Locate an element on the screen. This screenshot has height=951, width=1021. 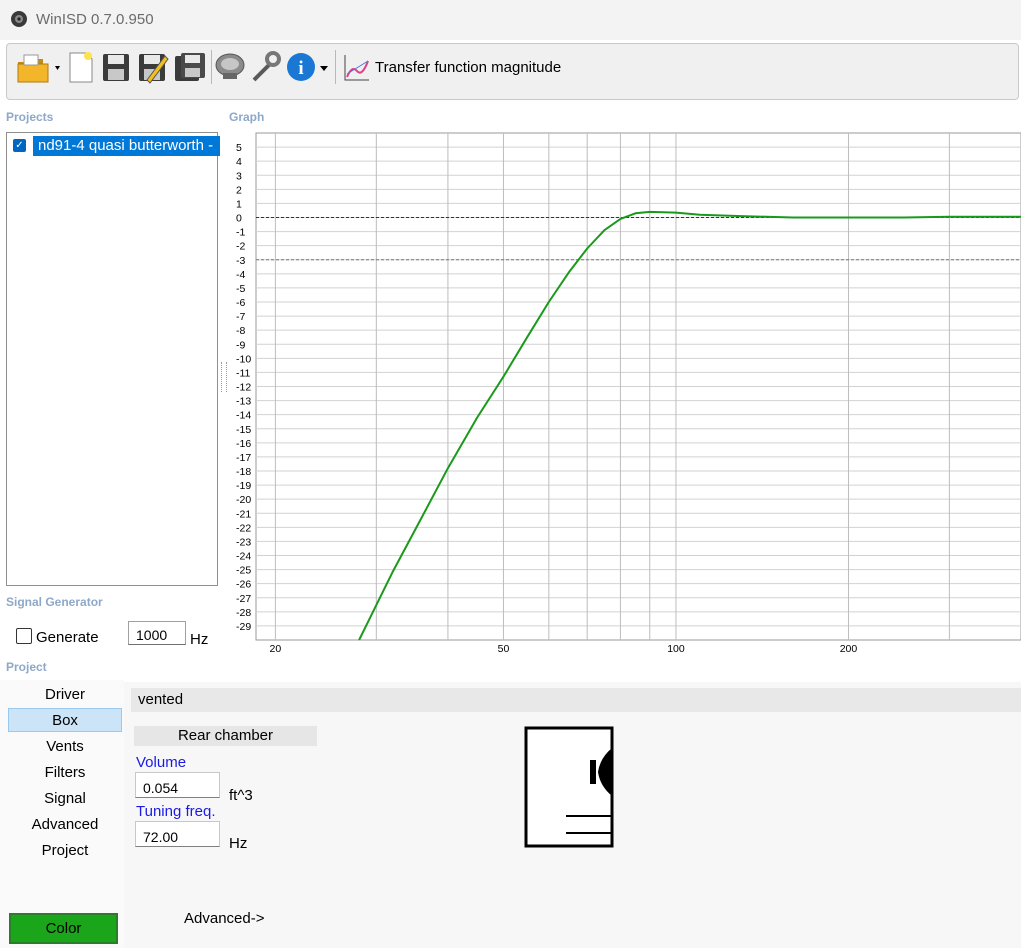
graph-type-dropdown: Transfer function magnitude is located at coordinates (468, 67).